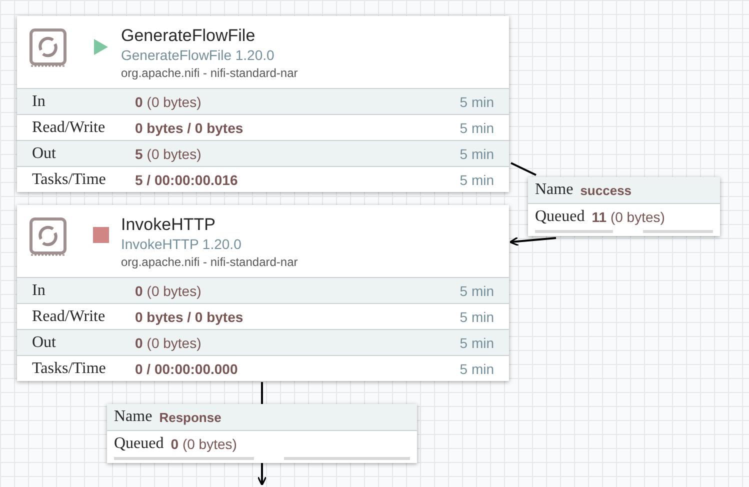  Describe the element at coordinates (168, 154) in the screenshot. I see `stat-value: 5 (0 bytes)` at that location.